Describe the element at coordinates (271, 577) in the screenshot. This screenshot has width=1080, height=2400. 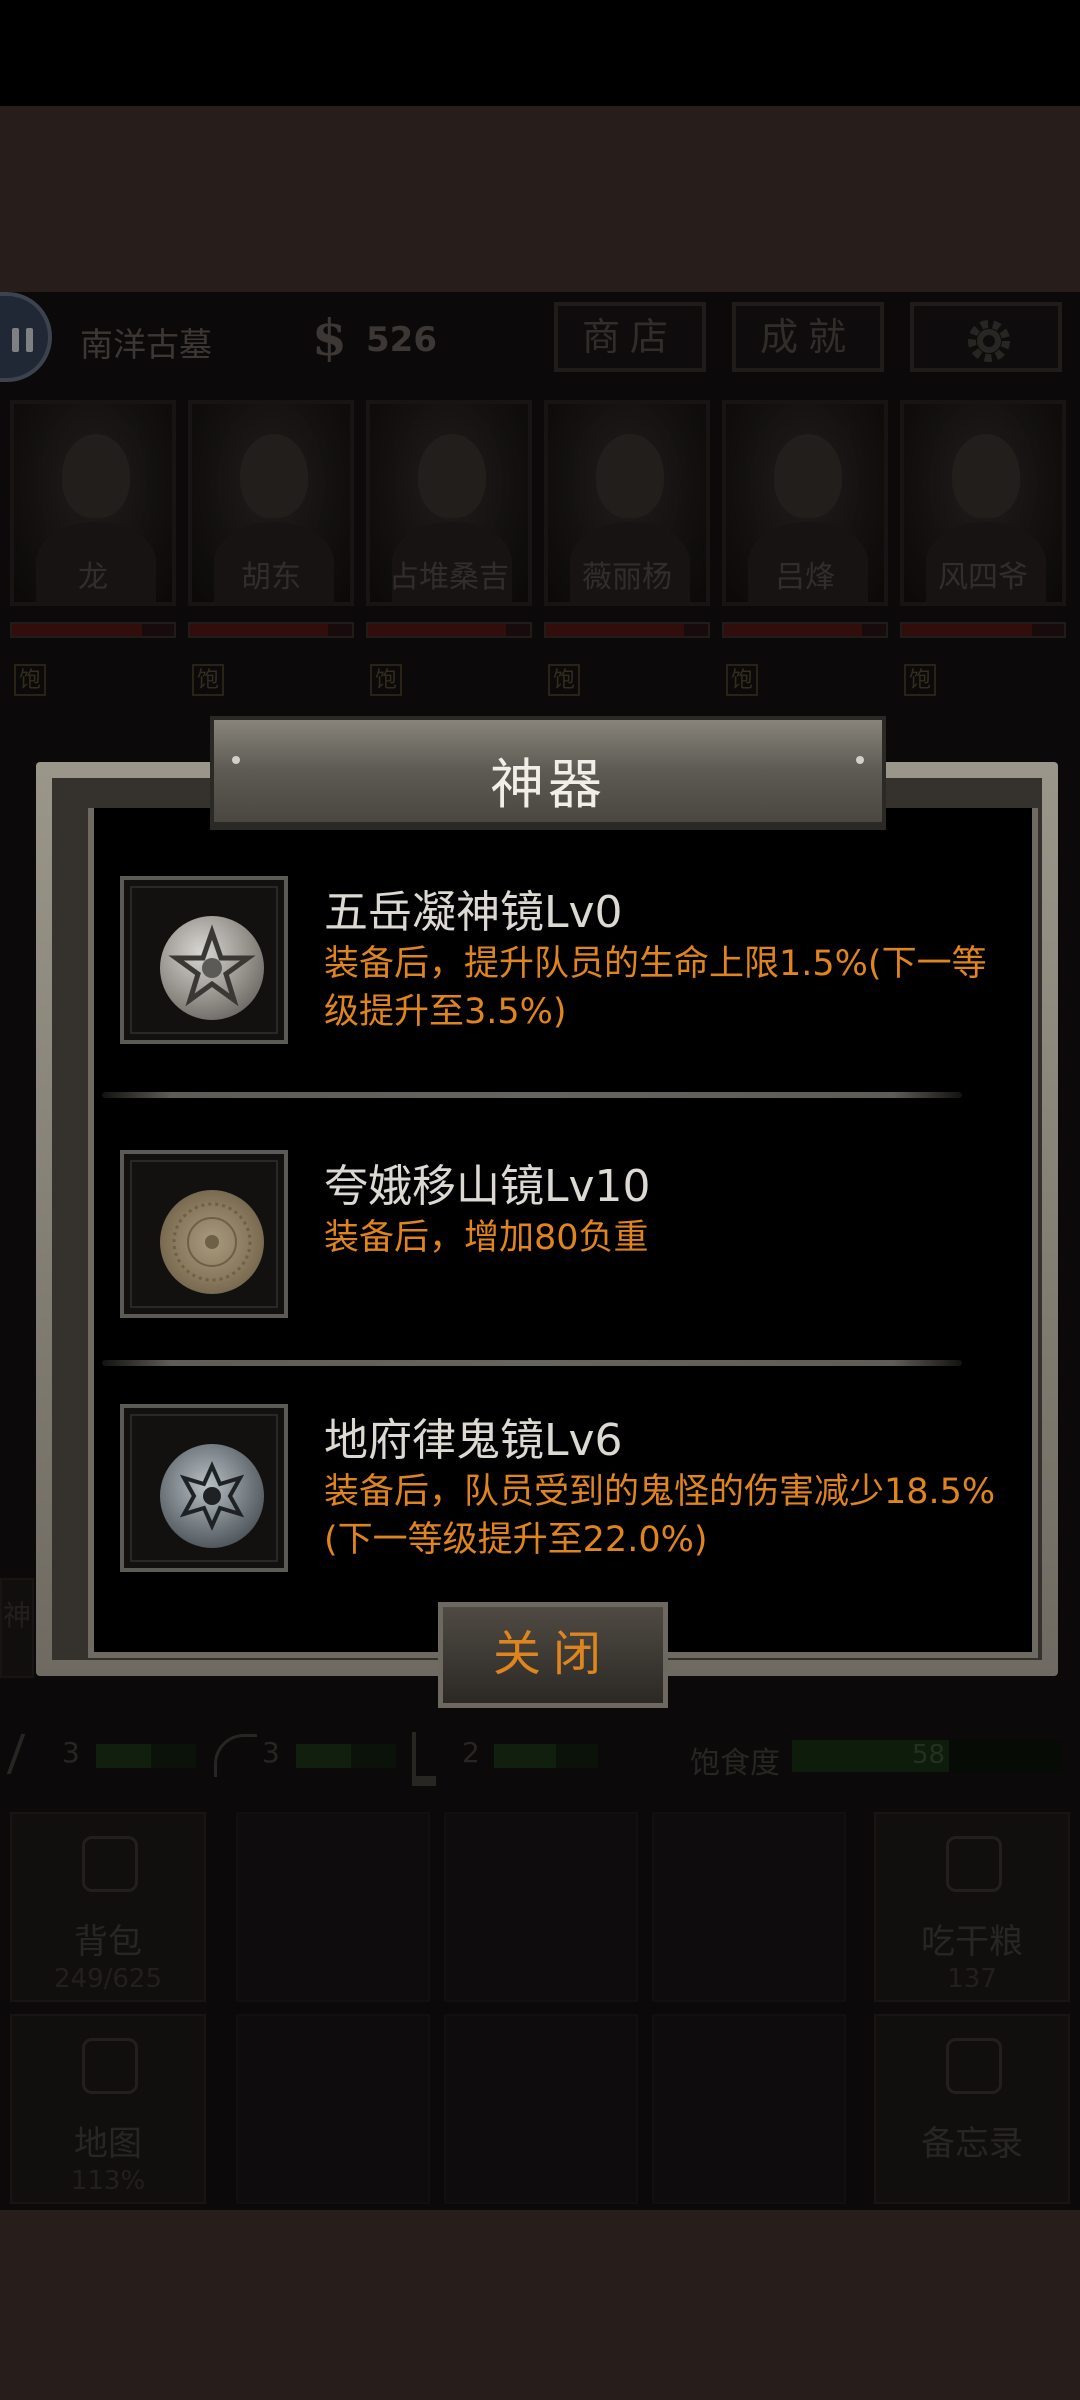
I see `character-name: 胡东` at that location.